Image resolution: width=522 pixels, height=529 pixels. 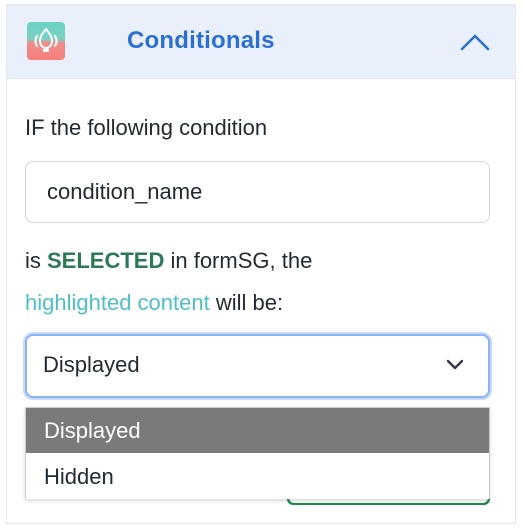 I want to click on panel-header: Conditionals, so click(x=261, y=42).